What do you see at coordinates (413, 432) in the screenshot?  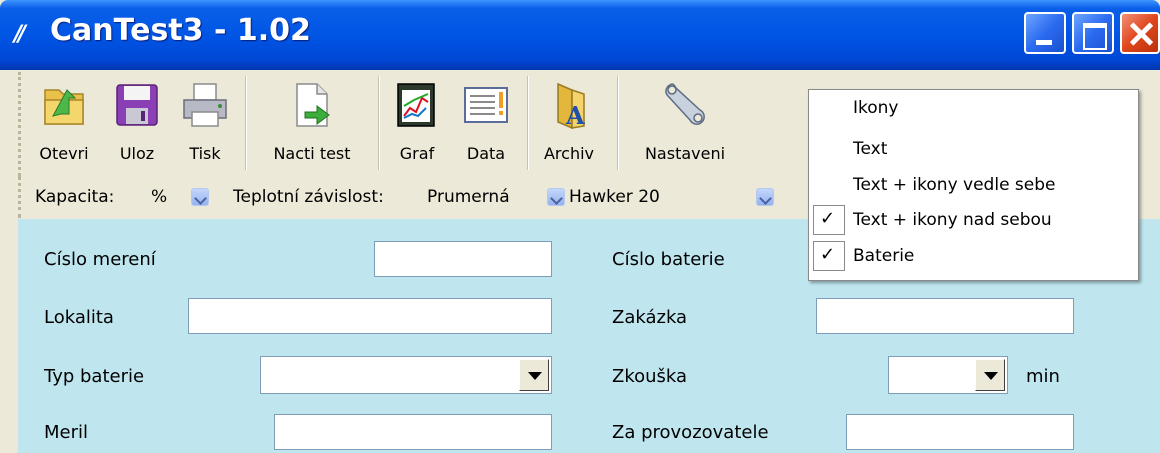 I see `meril-field` at bounding box center [413, 432].